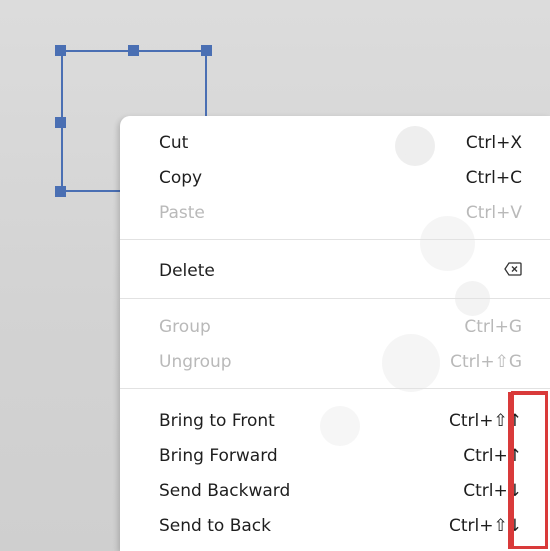 Image resolution: width=550 pixels, height=551 pixels. Describe the element at coordinates (493, 143) in the screenshot. I see `menu-item-shortcut: Ctrl+X` at that location.